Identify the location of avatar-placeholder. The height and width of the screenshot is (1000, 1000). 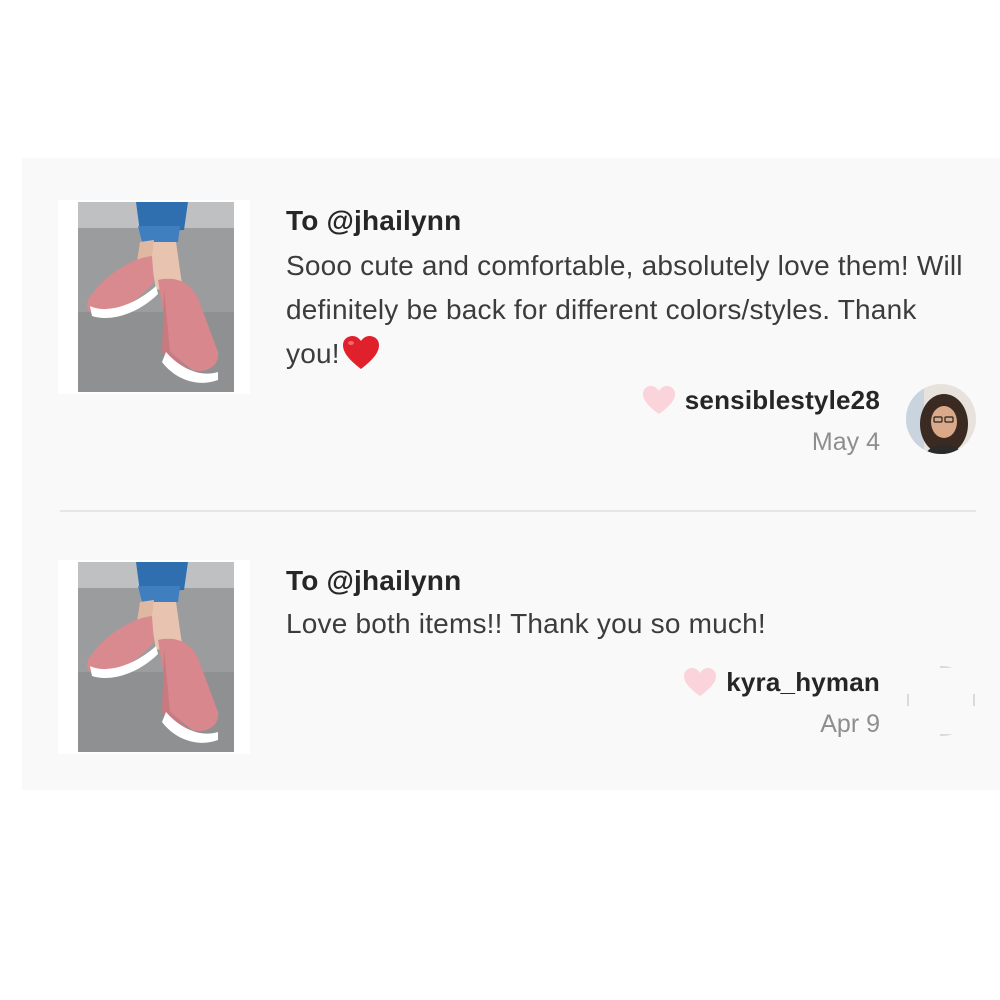
(941, 701).